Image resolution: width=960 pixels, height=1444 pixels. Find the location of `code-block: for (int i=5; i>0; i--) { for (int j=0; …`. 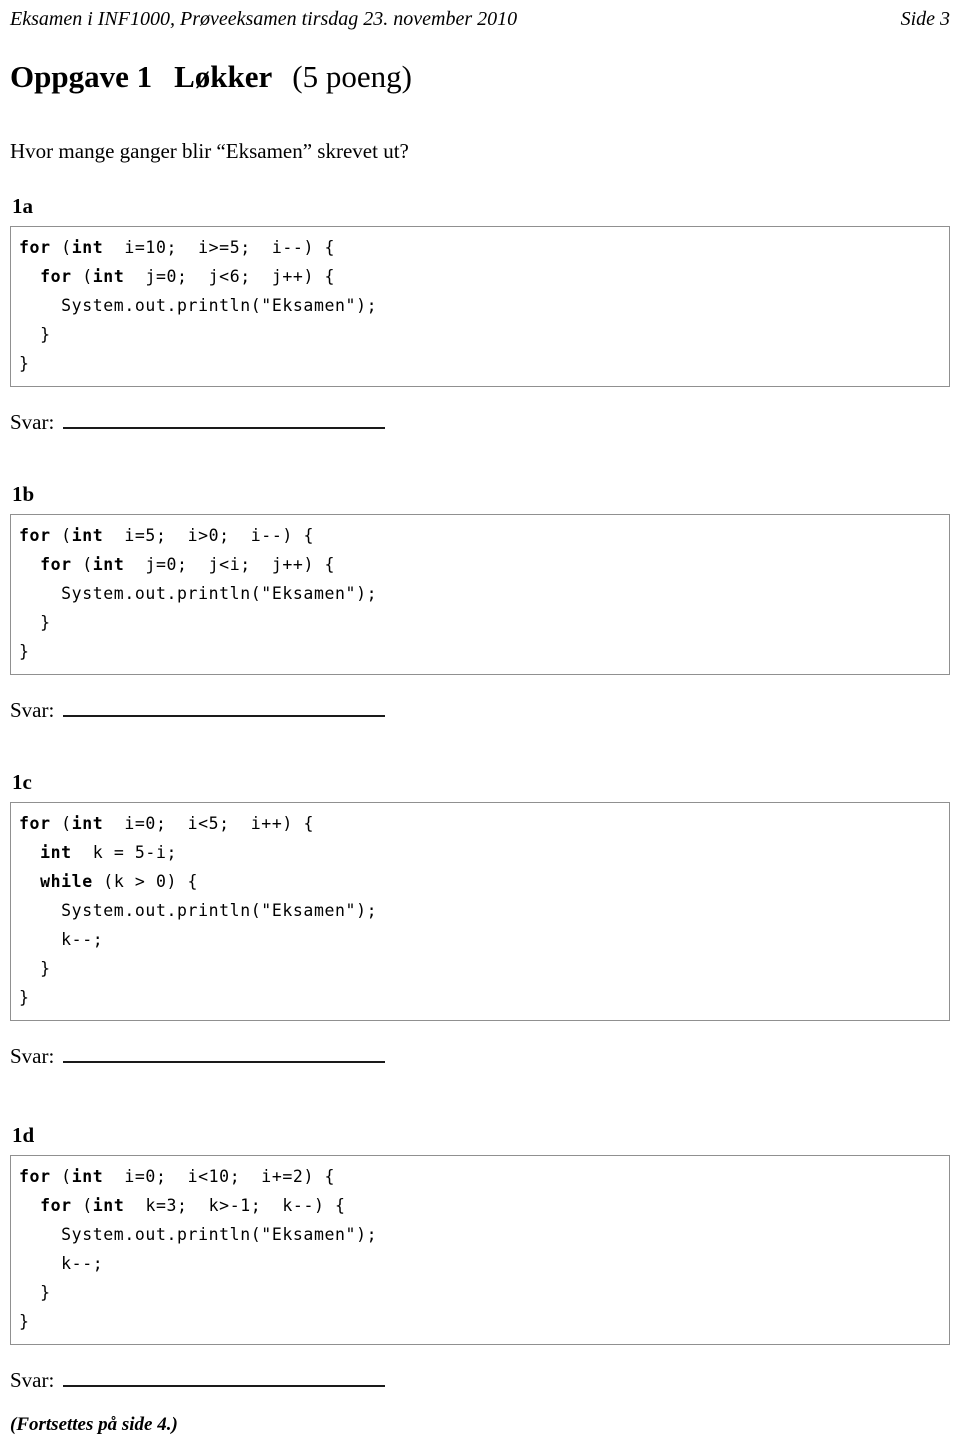

code-block: for (int i=5; i>0; i--) { for (int j=0; … is located at coordinates (480, 594).